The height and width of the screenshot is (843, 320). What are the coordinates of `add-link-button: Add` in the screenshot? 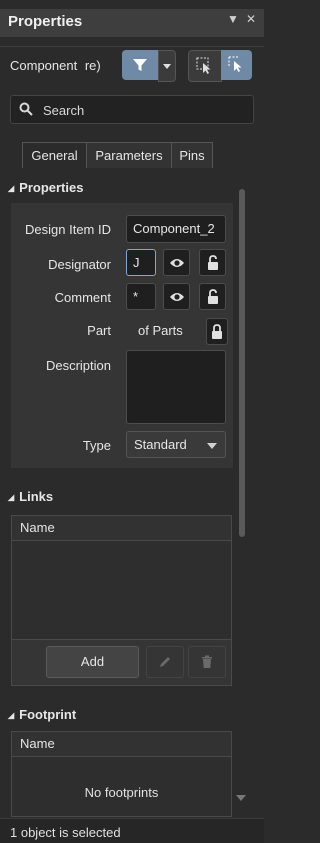 It's located at (92, 662).